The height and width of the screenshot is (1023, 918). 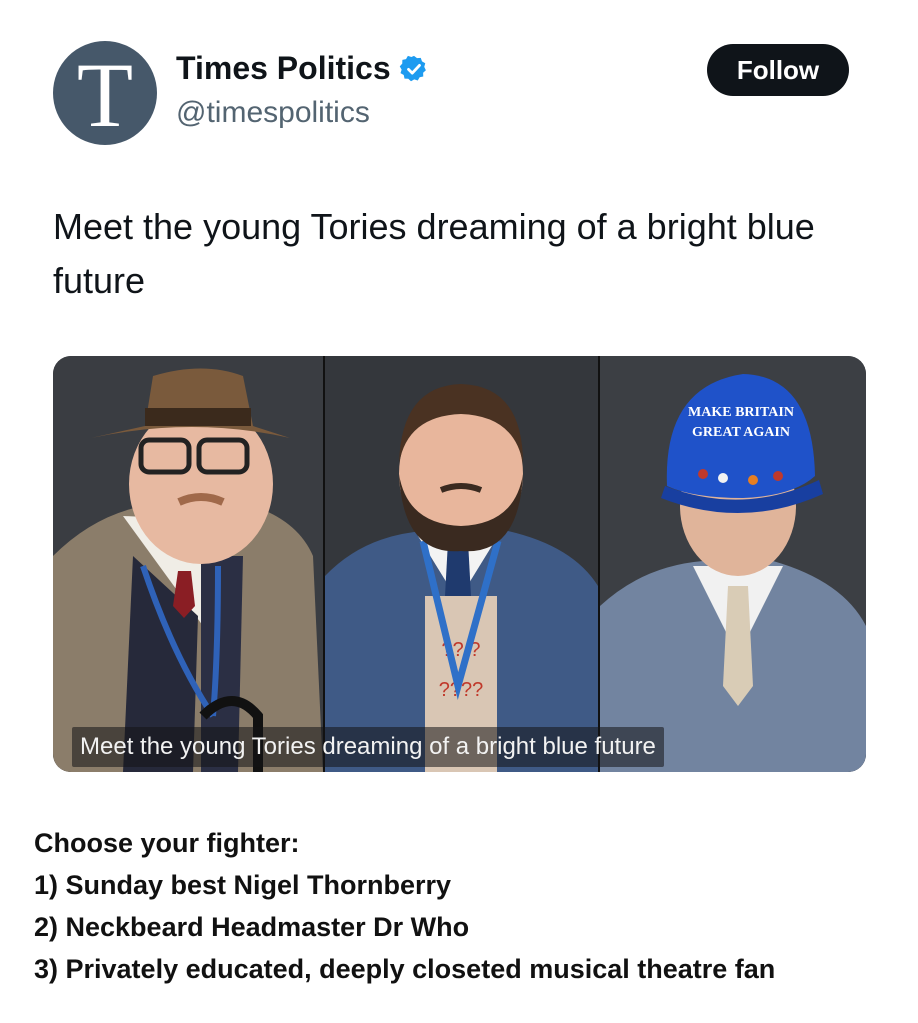 I want to click on account-handle: @timespolitics, so click(x=273, y=113).